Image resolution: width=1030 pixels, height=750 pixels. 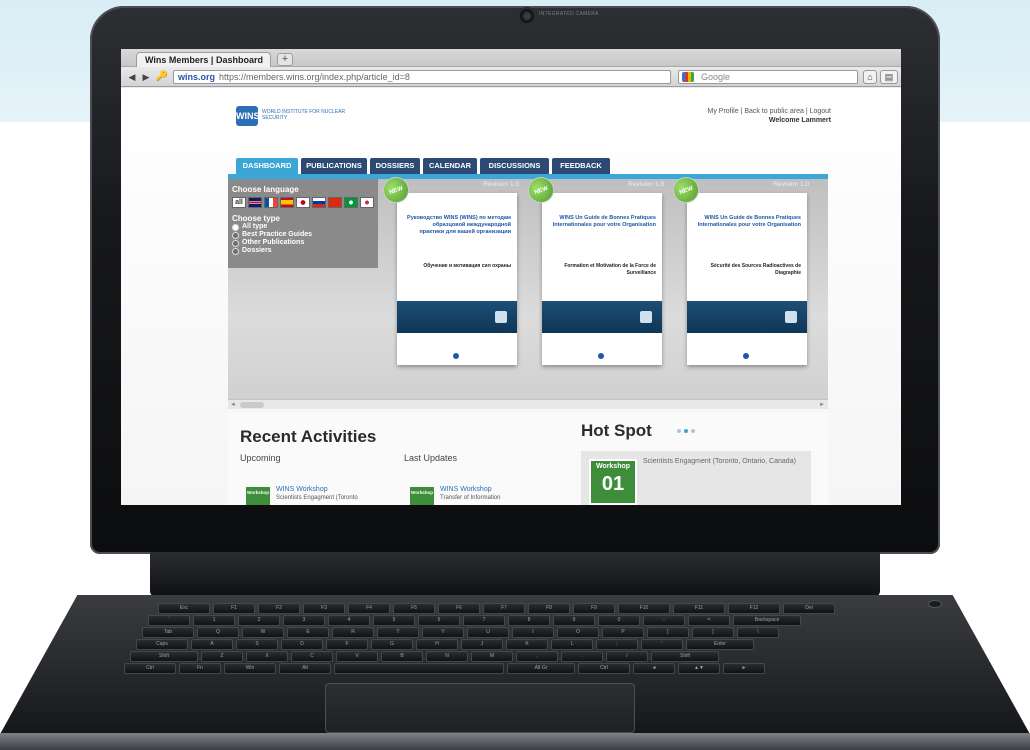 I want to click on wins-logo: WINS, so click(x=248, y=116).